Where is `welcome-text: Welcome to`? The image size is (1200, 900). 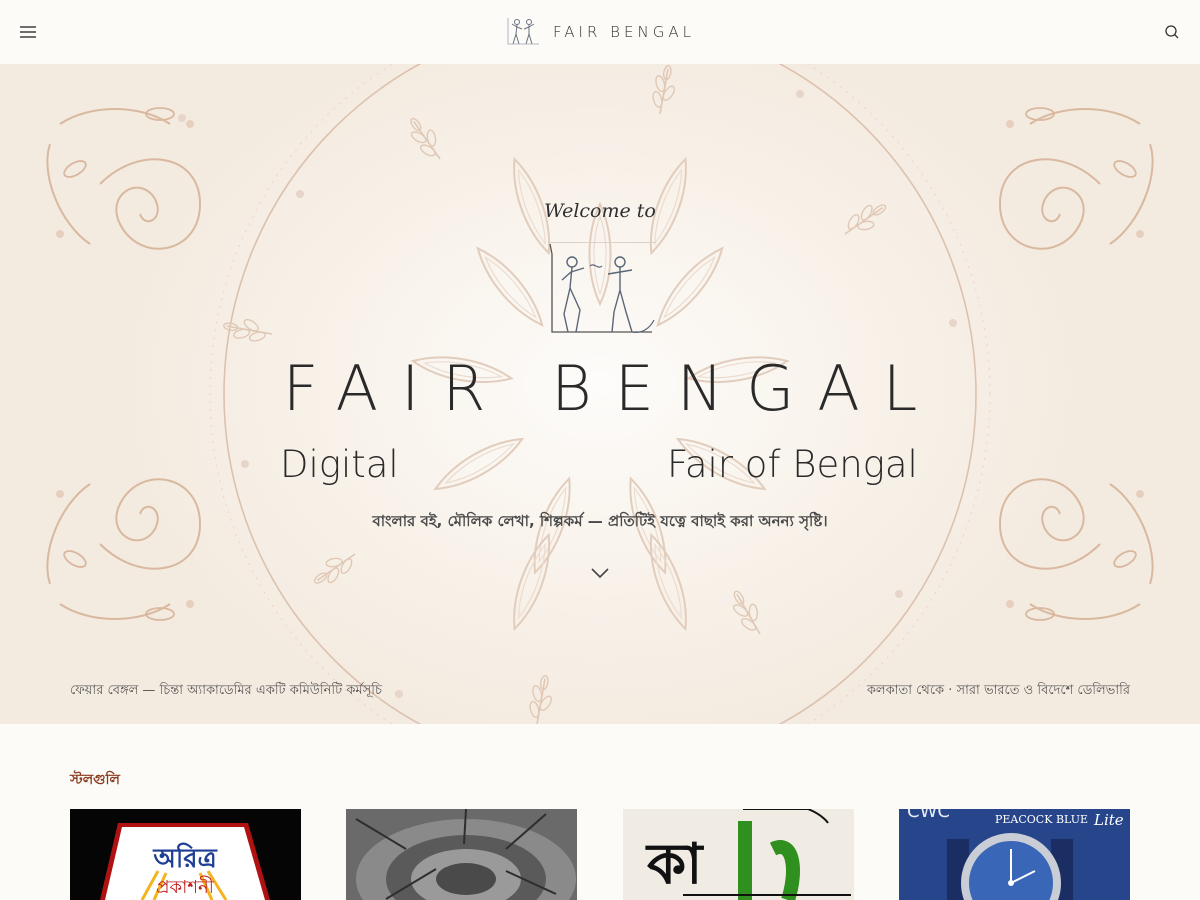 welcome-text: Welcome to is located at coordinates (600, 211).